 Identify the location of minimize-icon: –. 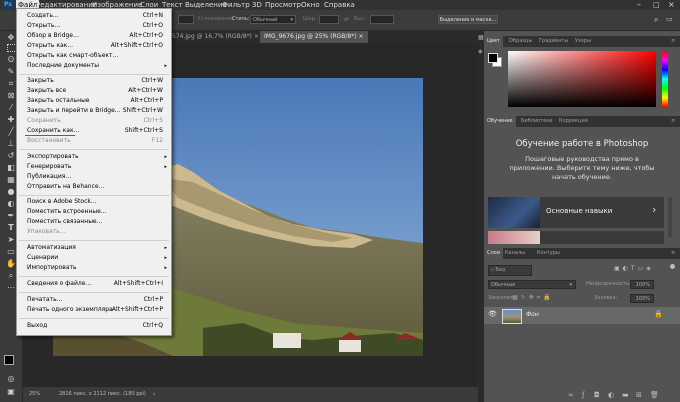
(639, 5).